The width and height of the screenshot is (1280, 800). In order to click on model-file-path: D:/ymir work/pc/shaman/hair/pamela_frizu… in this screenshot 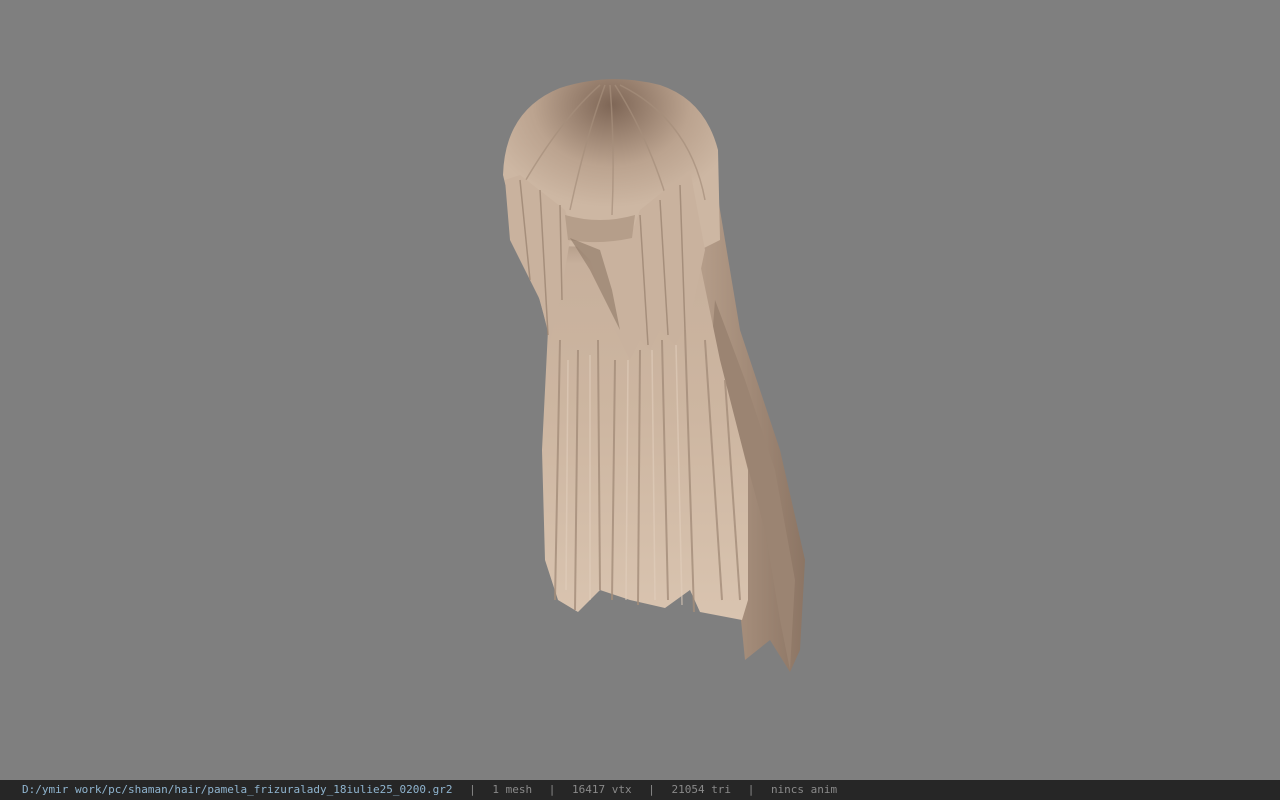, I will do `click(237, 789)`.